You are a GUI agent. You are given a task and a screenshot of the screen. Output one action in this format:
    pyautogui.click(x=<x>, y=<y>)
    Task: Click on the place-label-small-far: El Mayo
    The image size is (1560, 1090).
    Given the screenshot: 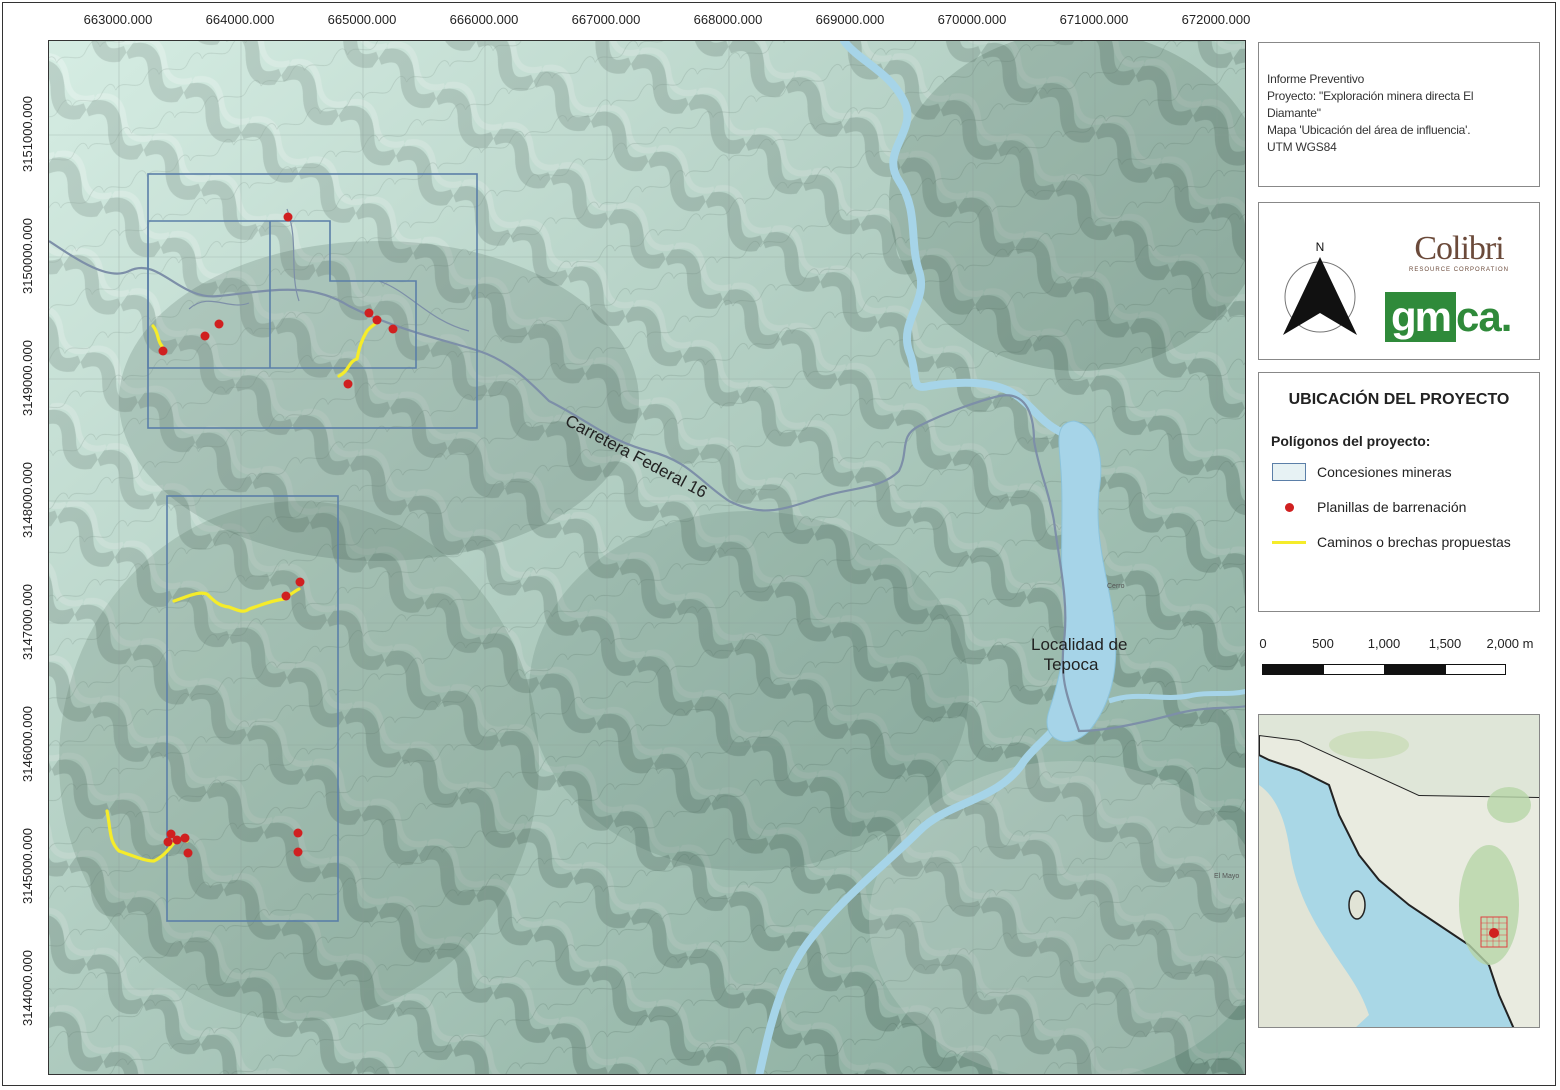 What is the action you would take?
    pyautogui.click(x=1227, y=876)
    